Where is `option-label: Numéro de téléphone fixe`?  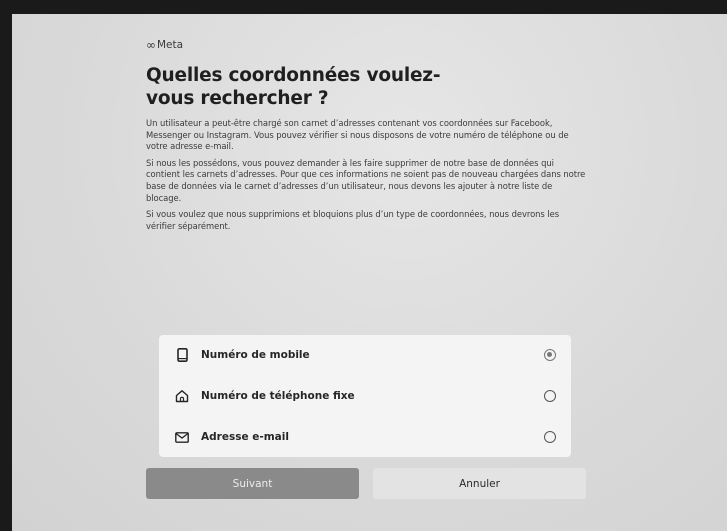
option-label: Numéro de téléphone fixe is located at coordinates (278, 396).